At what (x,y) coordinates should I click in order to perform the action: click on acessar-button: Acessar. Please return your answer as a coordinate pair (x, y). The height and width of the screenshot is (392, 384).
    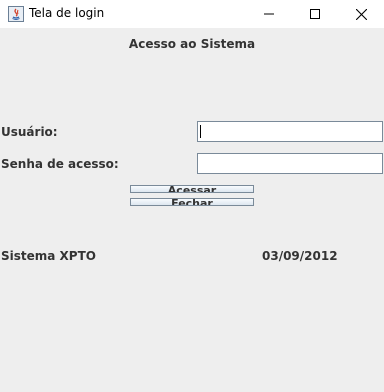
    Looking at the image, I should click on (192, 189).